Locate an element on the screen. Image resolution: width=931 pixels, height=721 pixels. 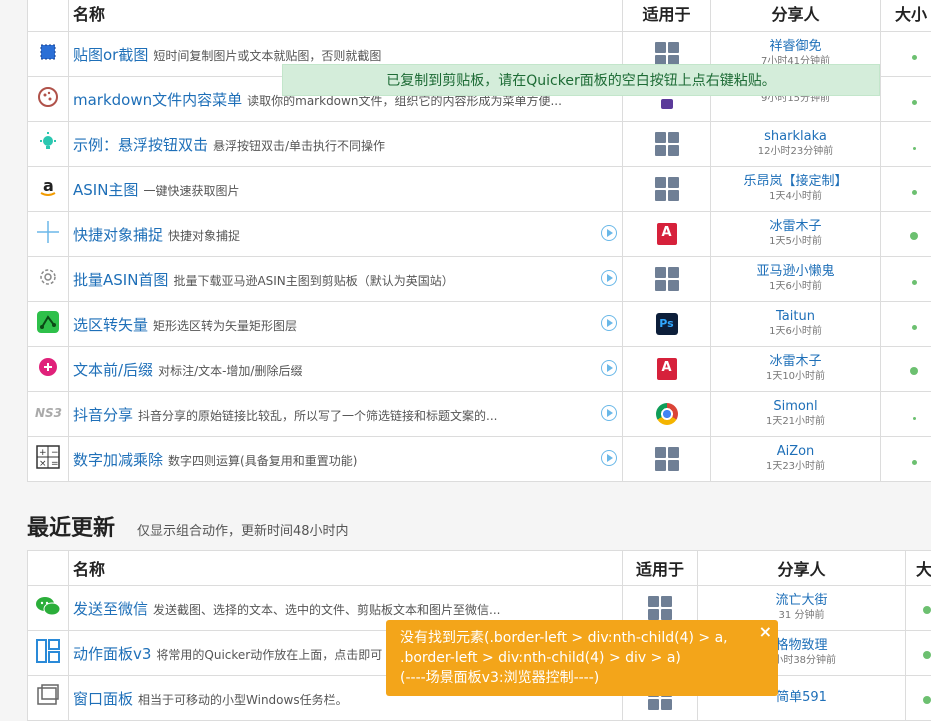
vector-icon is located at coordinates (48, 328).